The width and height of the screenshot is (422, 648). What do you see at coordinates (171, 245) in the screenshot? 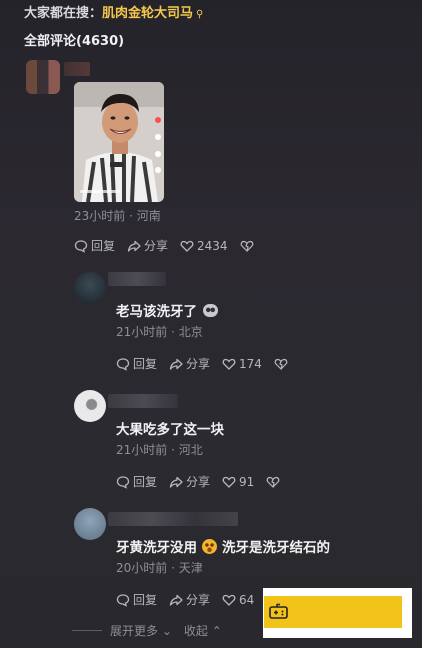
I see `comment-actions: 回复 分享 2434` at bounding box center [171, 245].